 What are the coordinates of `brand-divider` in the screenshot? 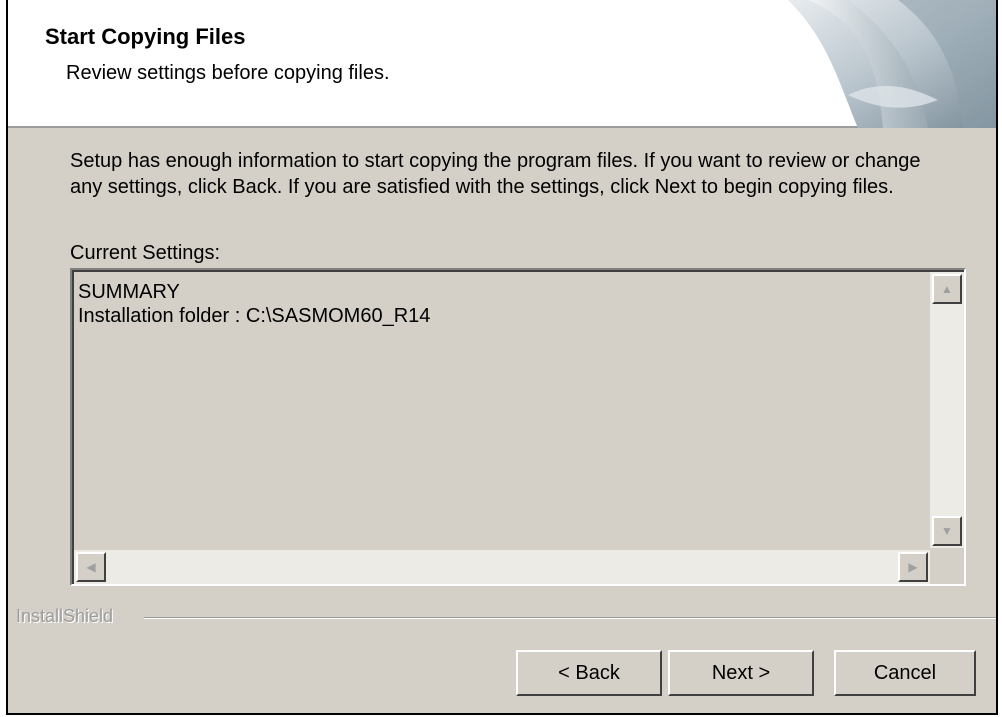 It's located at (570, 618).